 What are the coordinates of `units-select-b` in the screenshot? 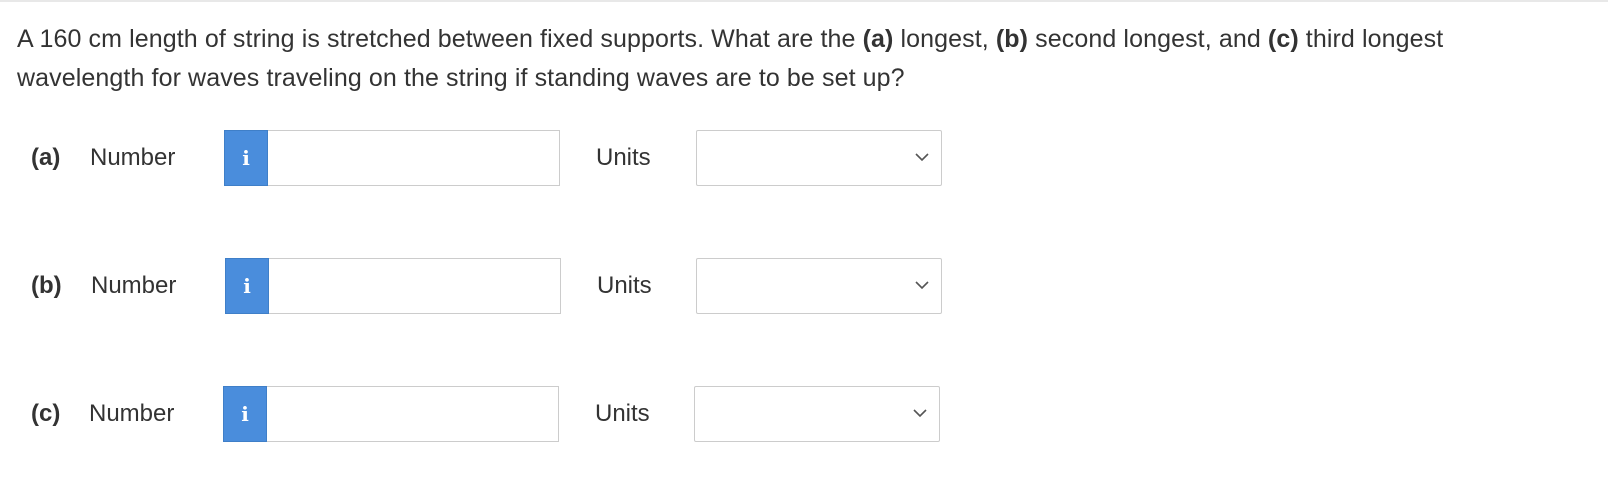 It's located at (819, 286).